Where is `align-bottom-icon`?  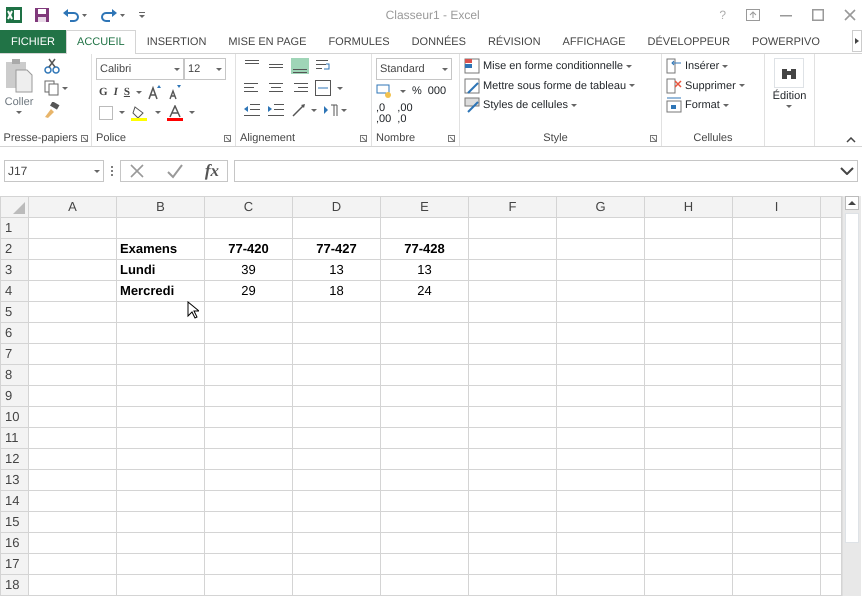
align-bottom-icon is located at coordinates (300, 66).